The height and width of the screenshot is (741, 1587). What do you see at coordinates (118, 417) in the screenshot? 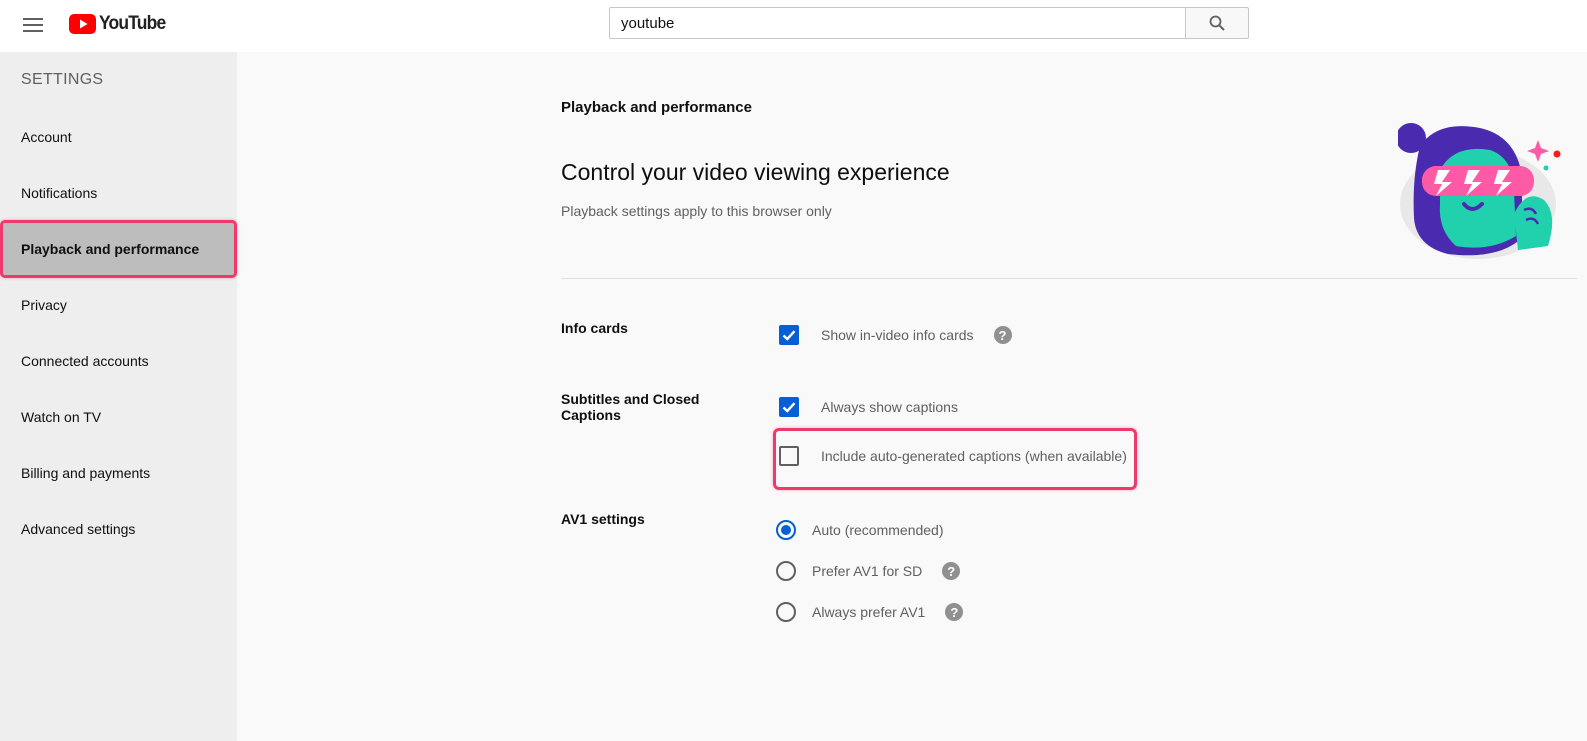
I see `sidebar-item-watch-on-tv: Watch on TV` at bounding box center [118, 417].